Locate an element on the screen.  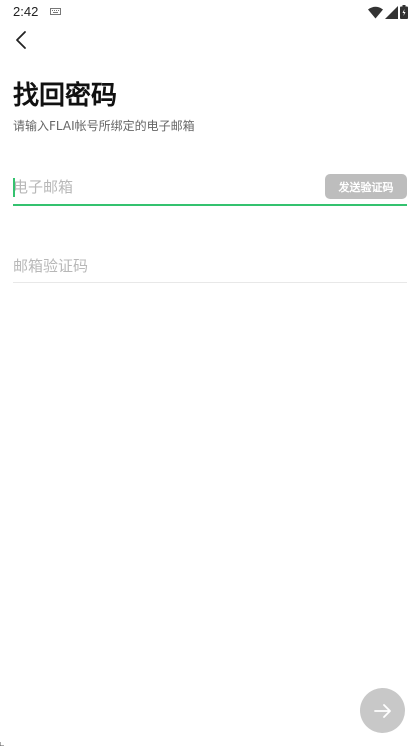
back-button is located at coordinates (21, 40).